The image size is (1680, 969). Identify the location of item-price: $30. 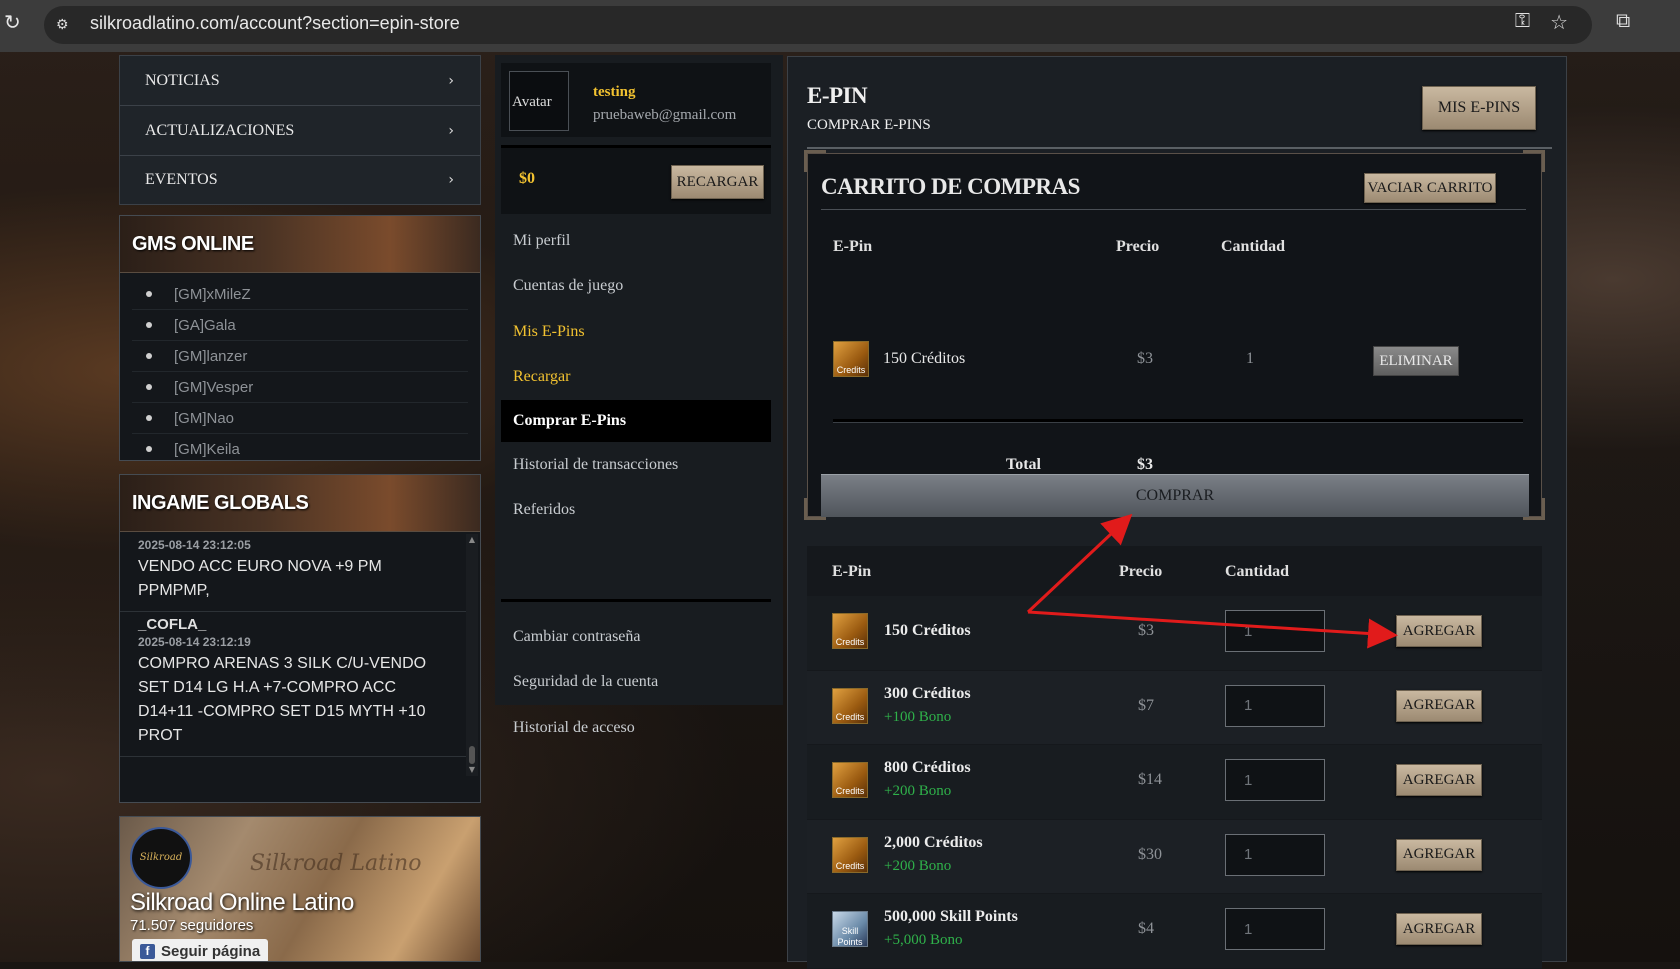
(1150, 854).